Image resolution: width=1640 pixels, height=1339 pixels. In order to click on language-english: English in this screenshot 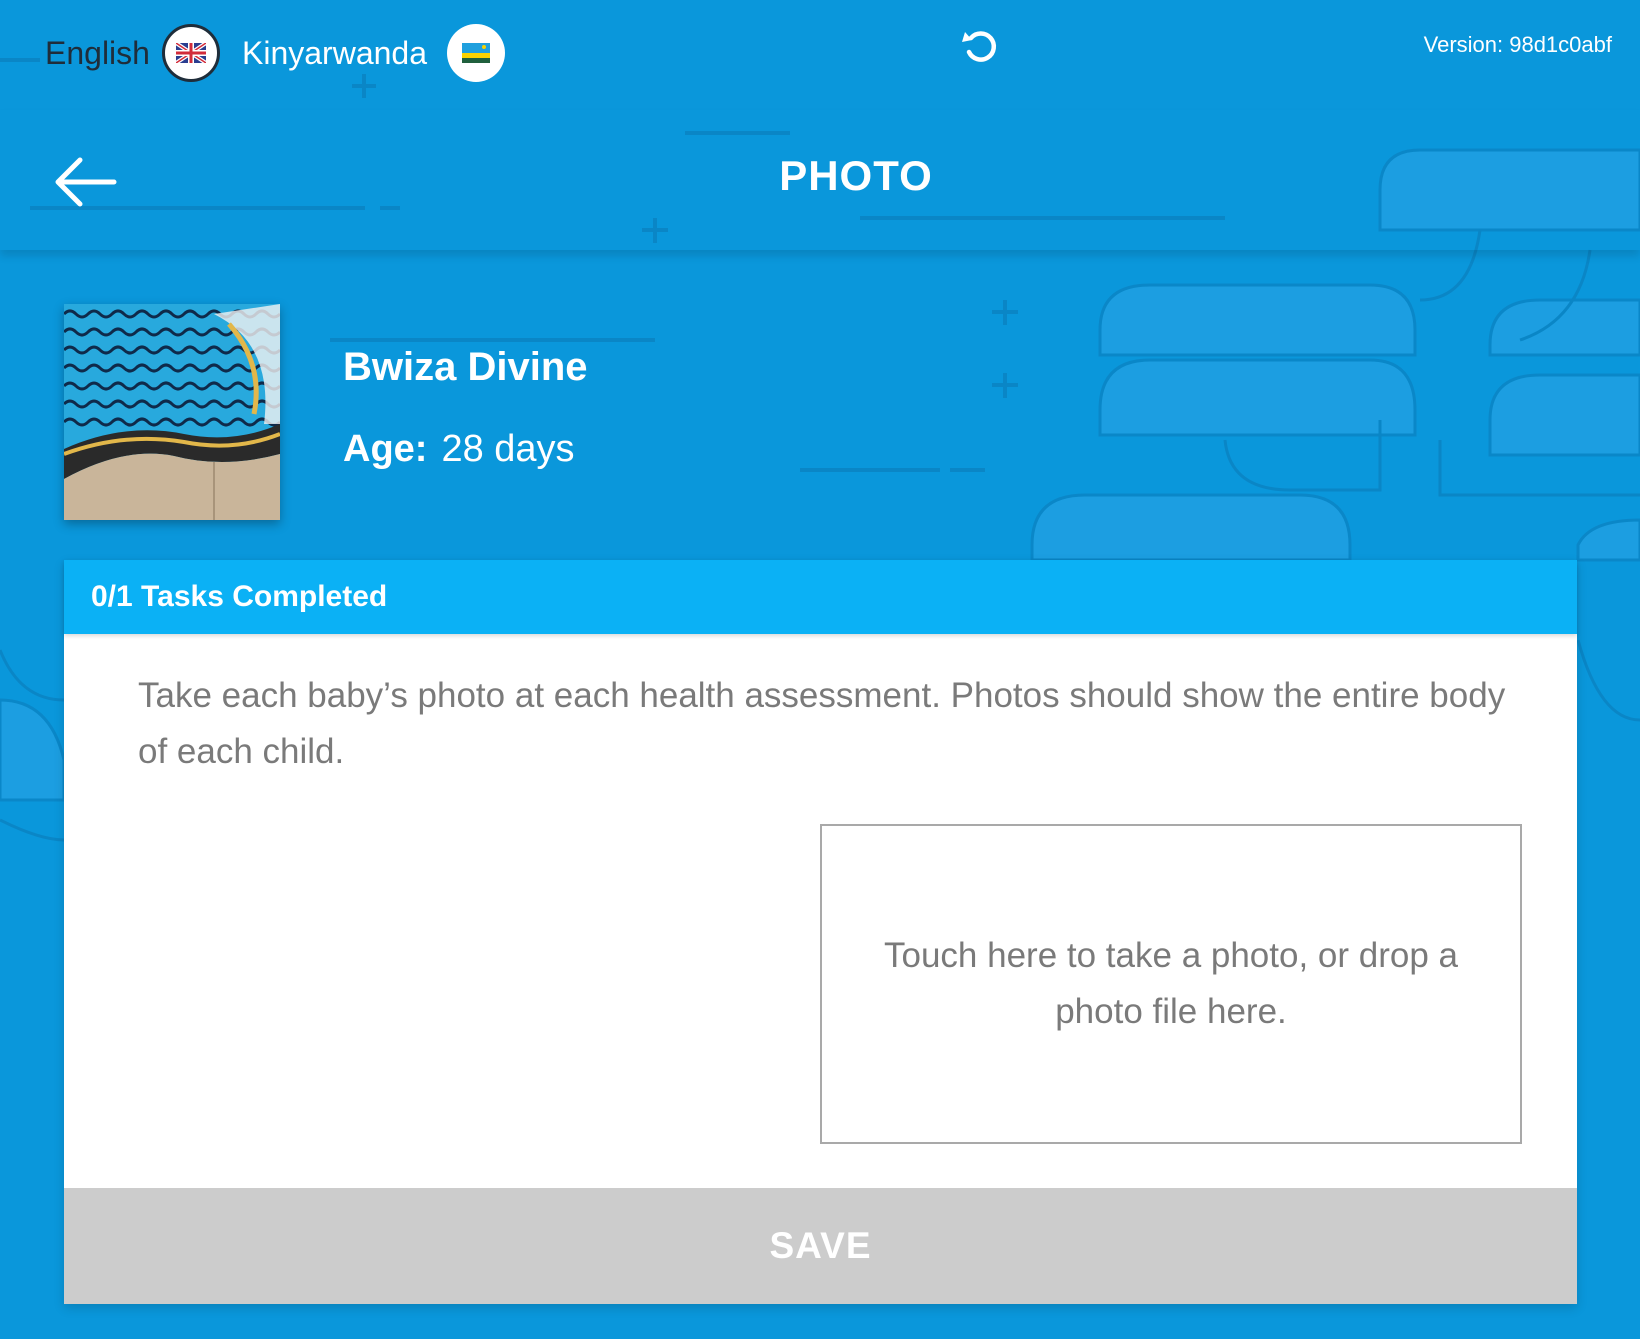, I will do `click(132, 53)`.